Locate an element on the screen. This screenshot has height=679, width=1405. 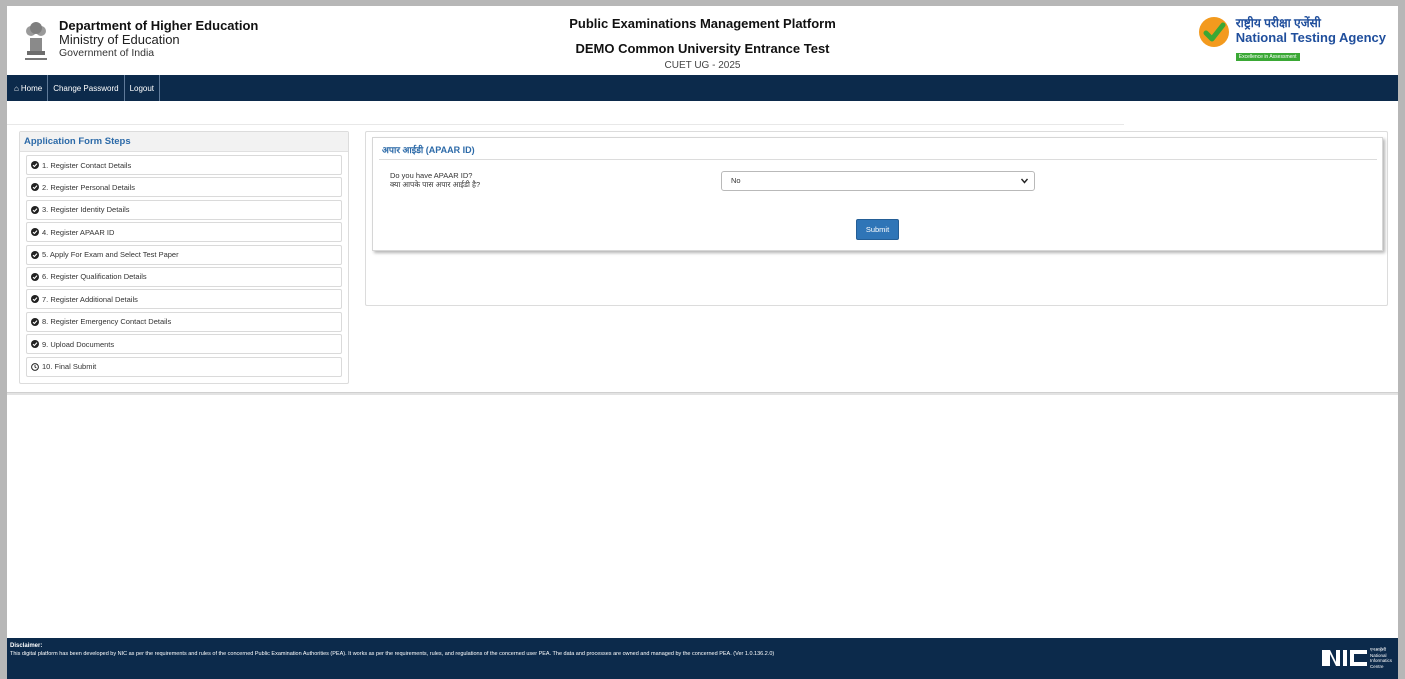
step-label: 1. Register Contact Details is located at coordinates (87, 165).